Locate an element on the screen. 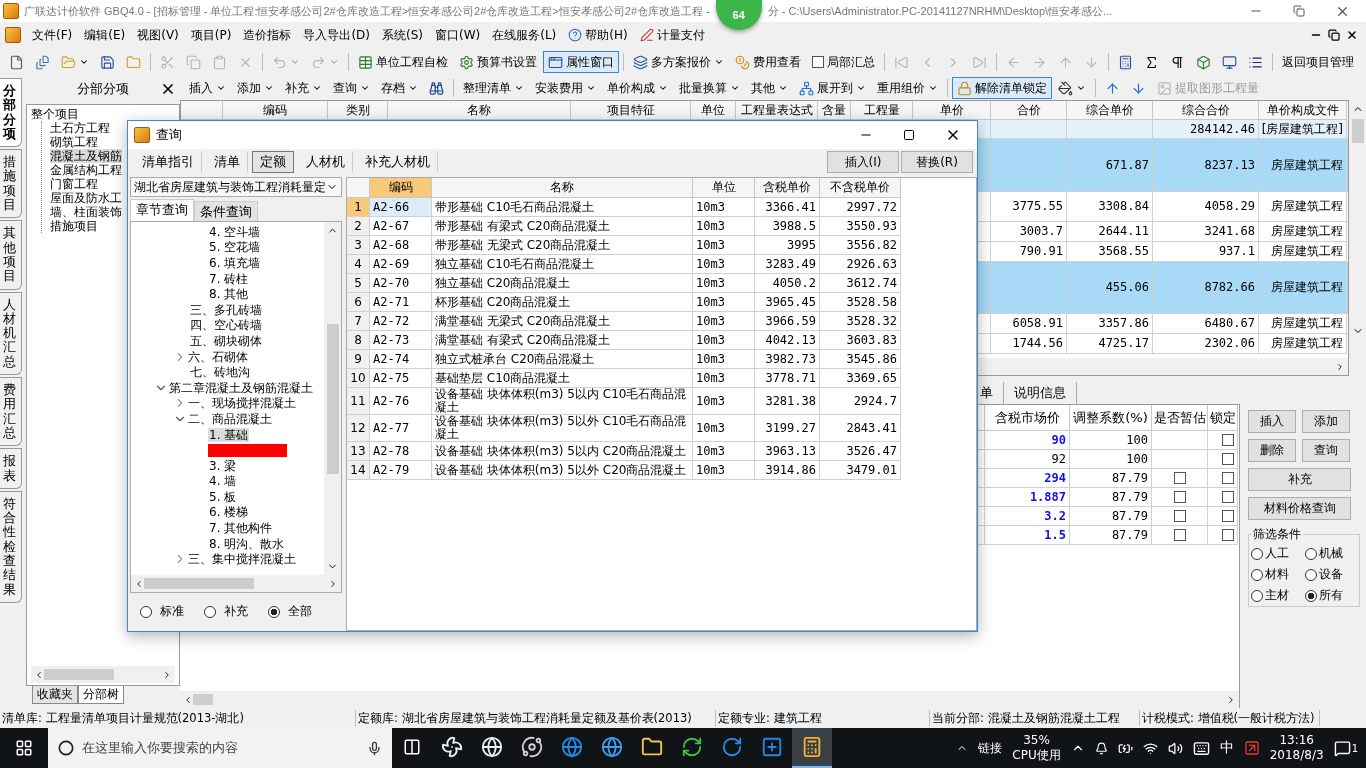 The image size is (1366, 768). toolbar-button: 返回项目管理 is located at coordinates (1318, 62).